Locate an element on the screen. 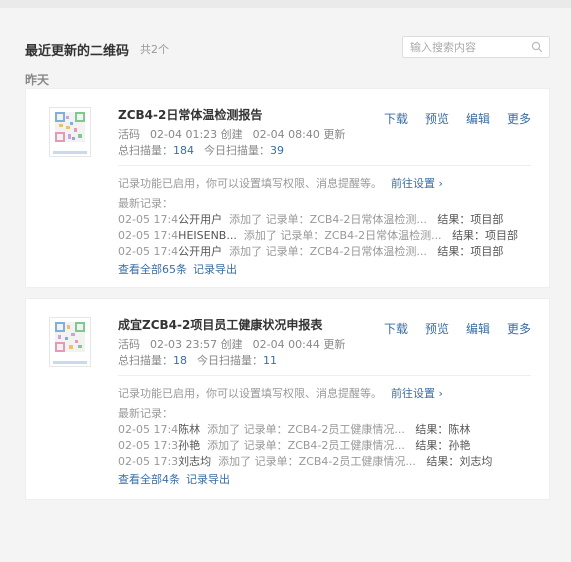  search-input is located at coordinates (466, 47).